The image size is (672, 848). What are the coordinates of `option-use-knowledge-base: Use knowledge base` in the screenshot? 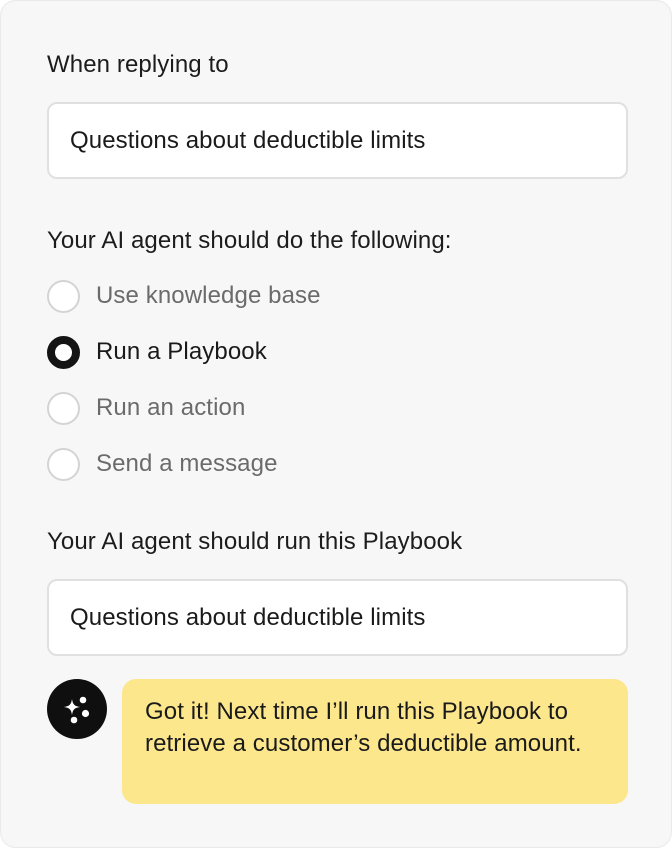 It's located at (184, 296).